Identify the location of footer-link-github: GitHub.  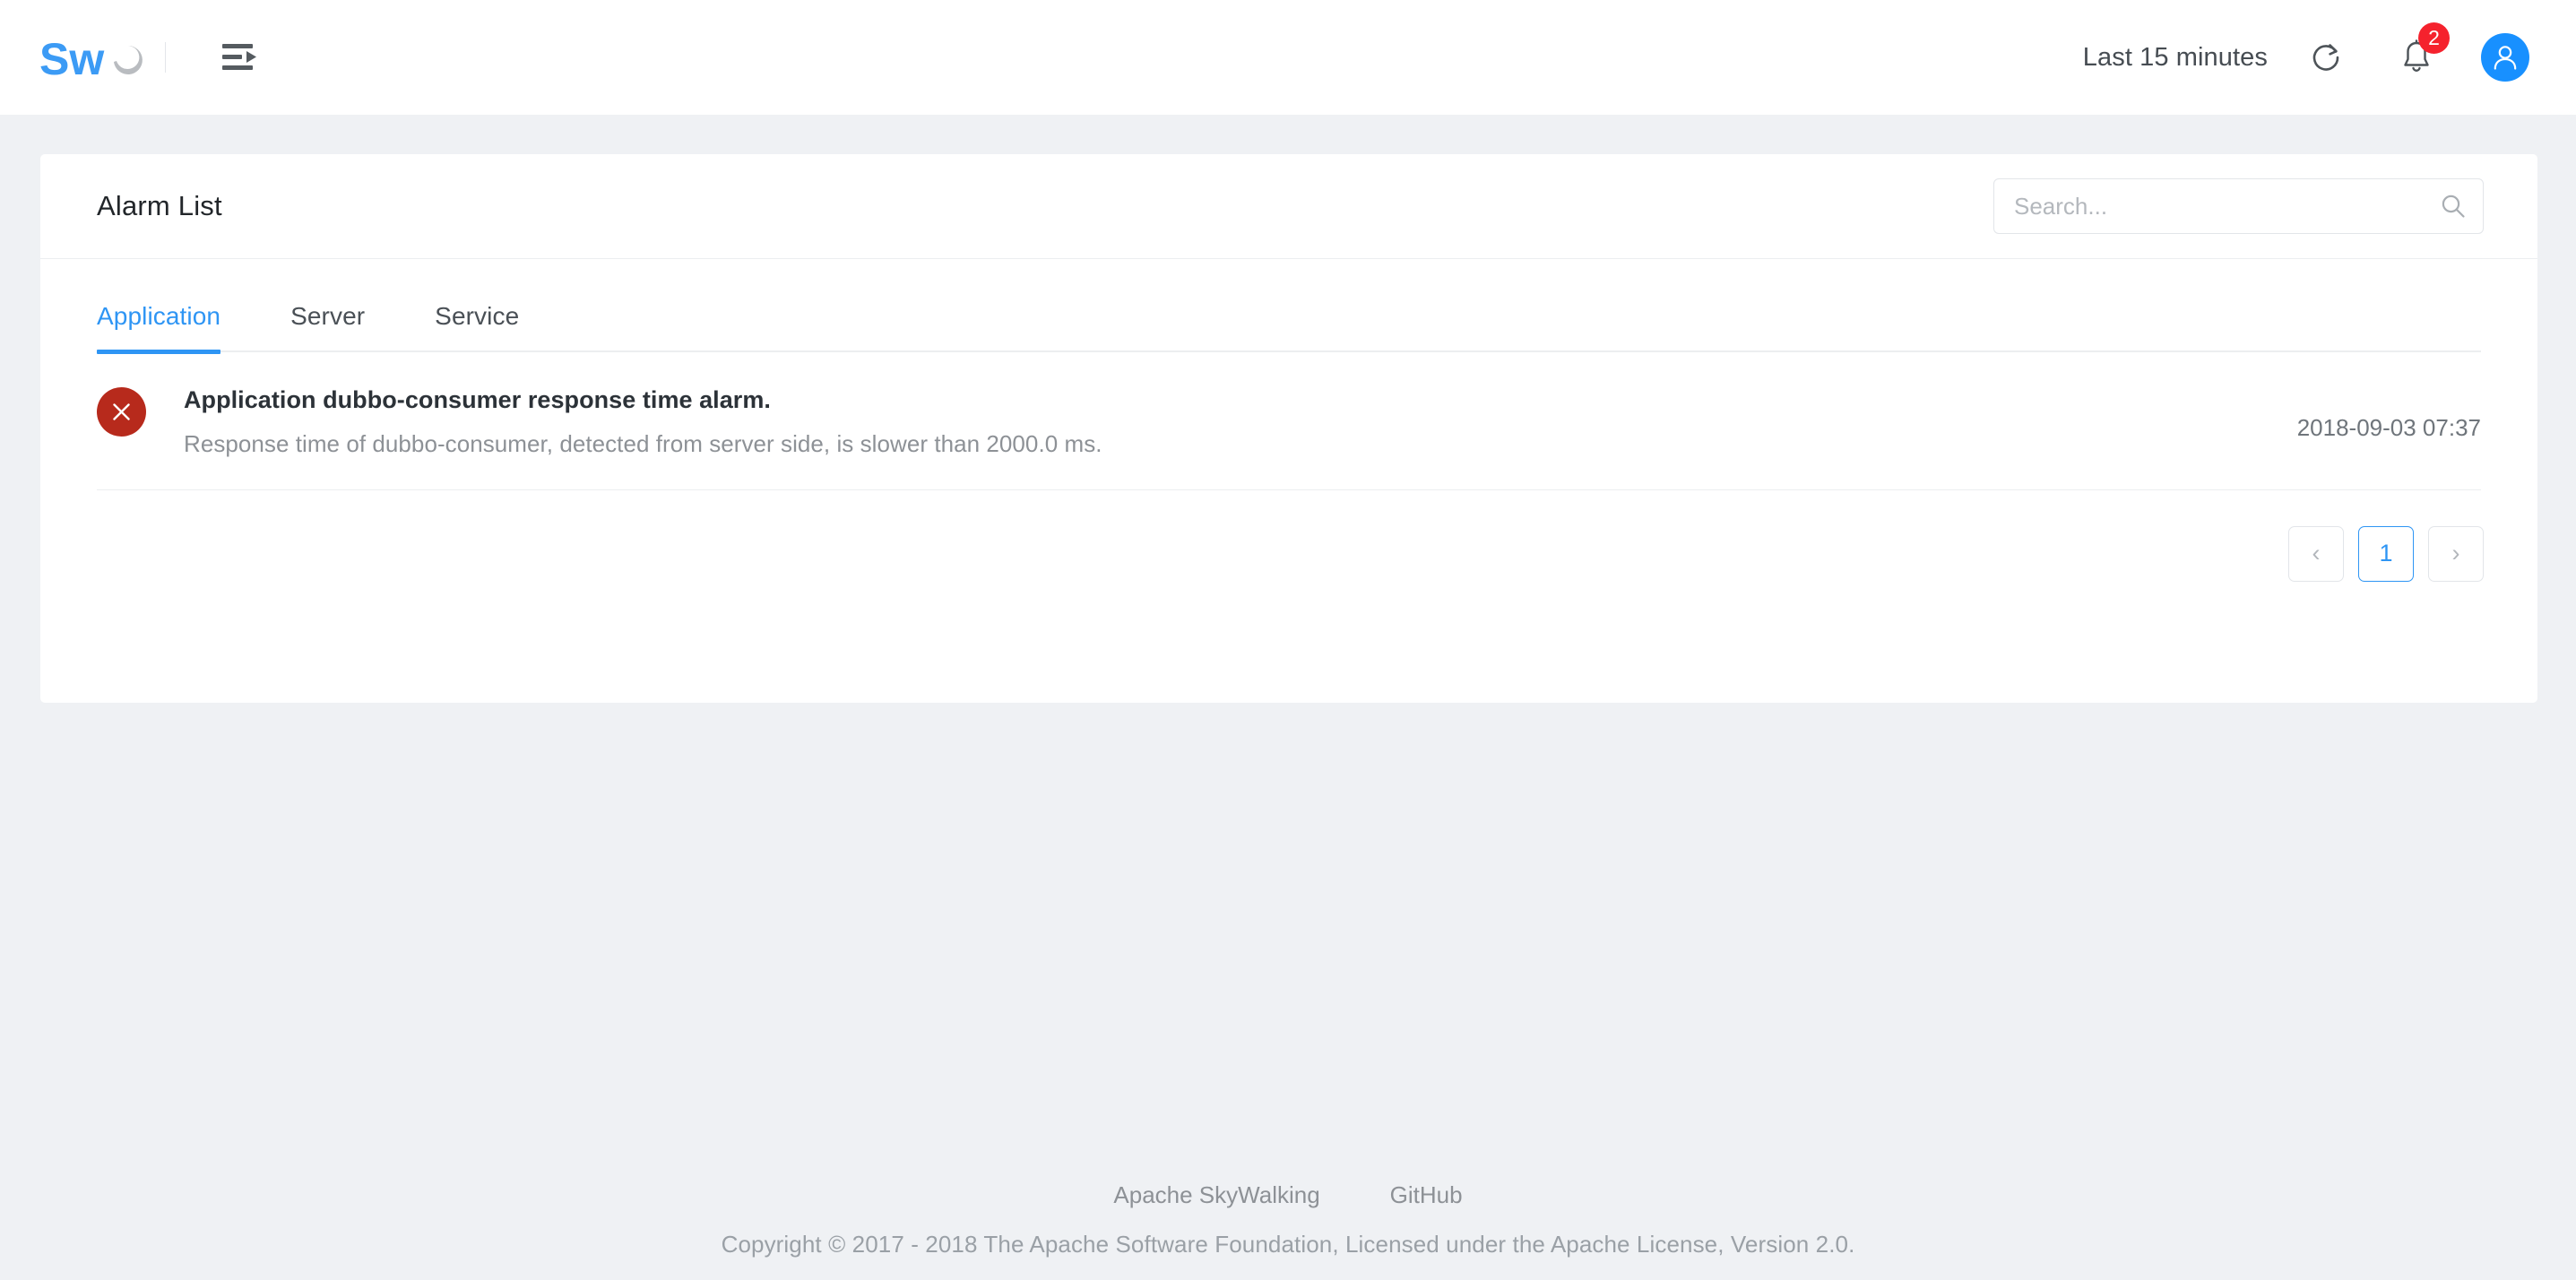
(1426, 1195).